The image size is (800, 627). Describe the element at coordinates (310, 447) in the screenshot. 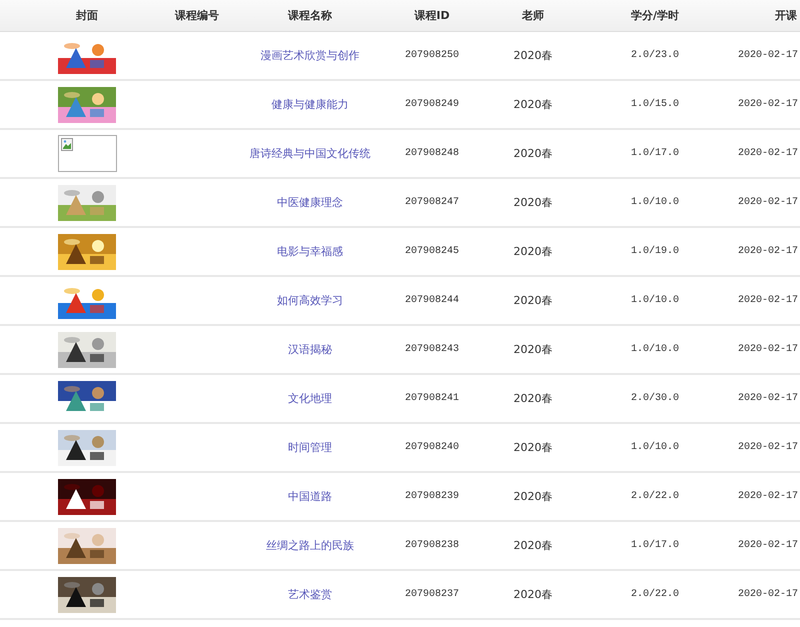

I see `course-name-link: 时间管理` at that location.